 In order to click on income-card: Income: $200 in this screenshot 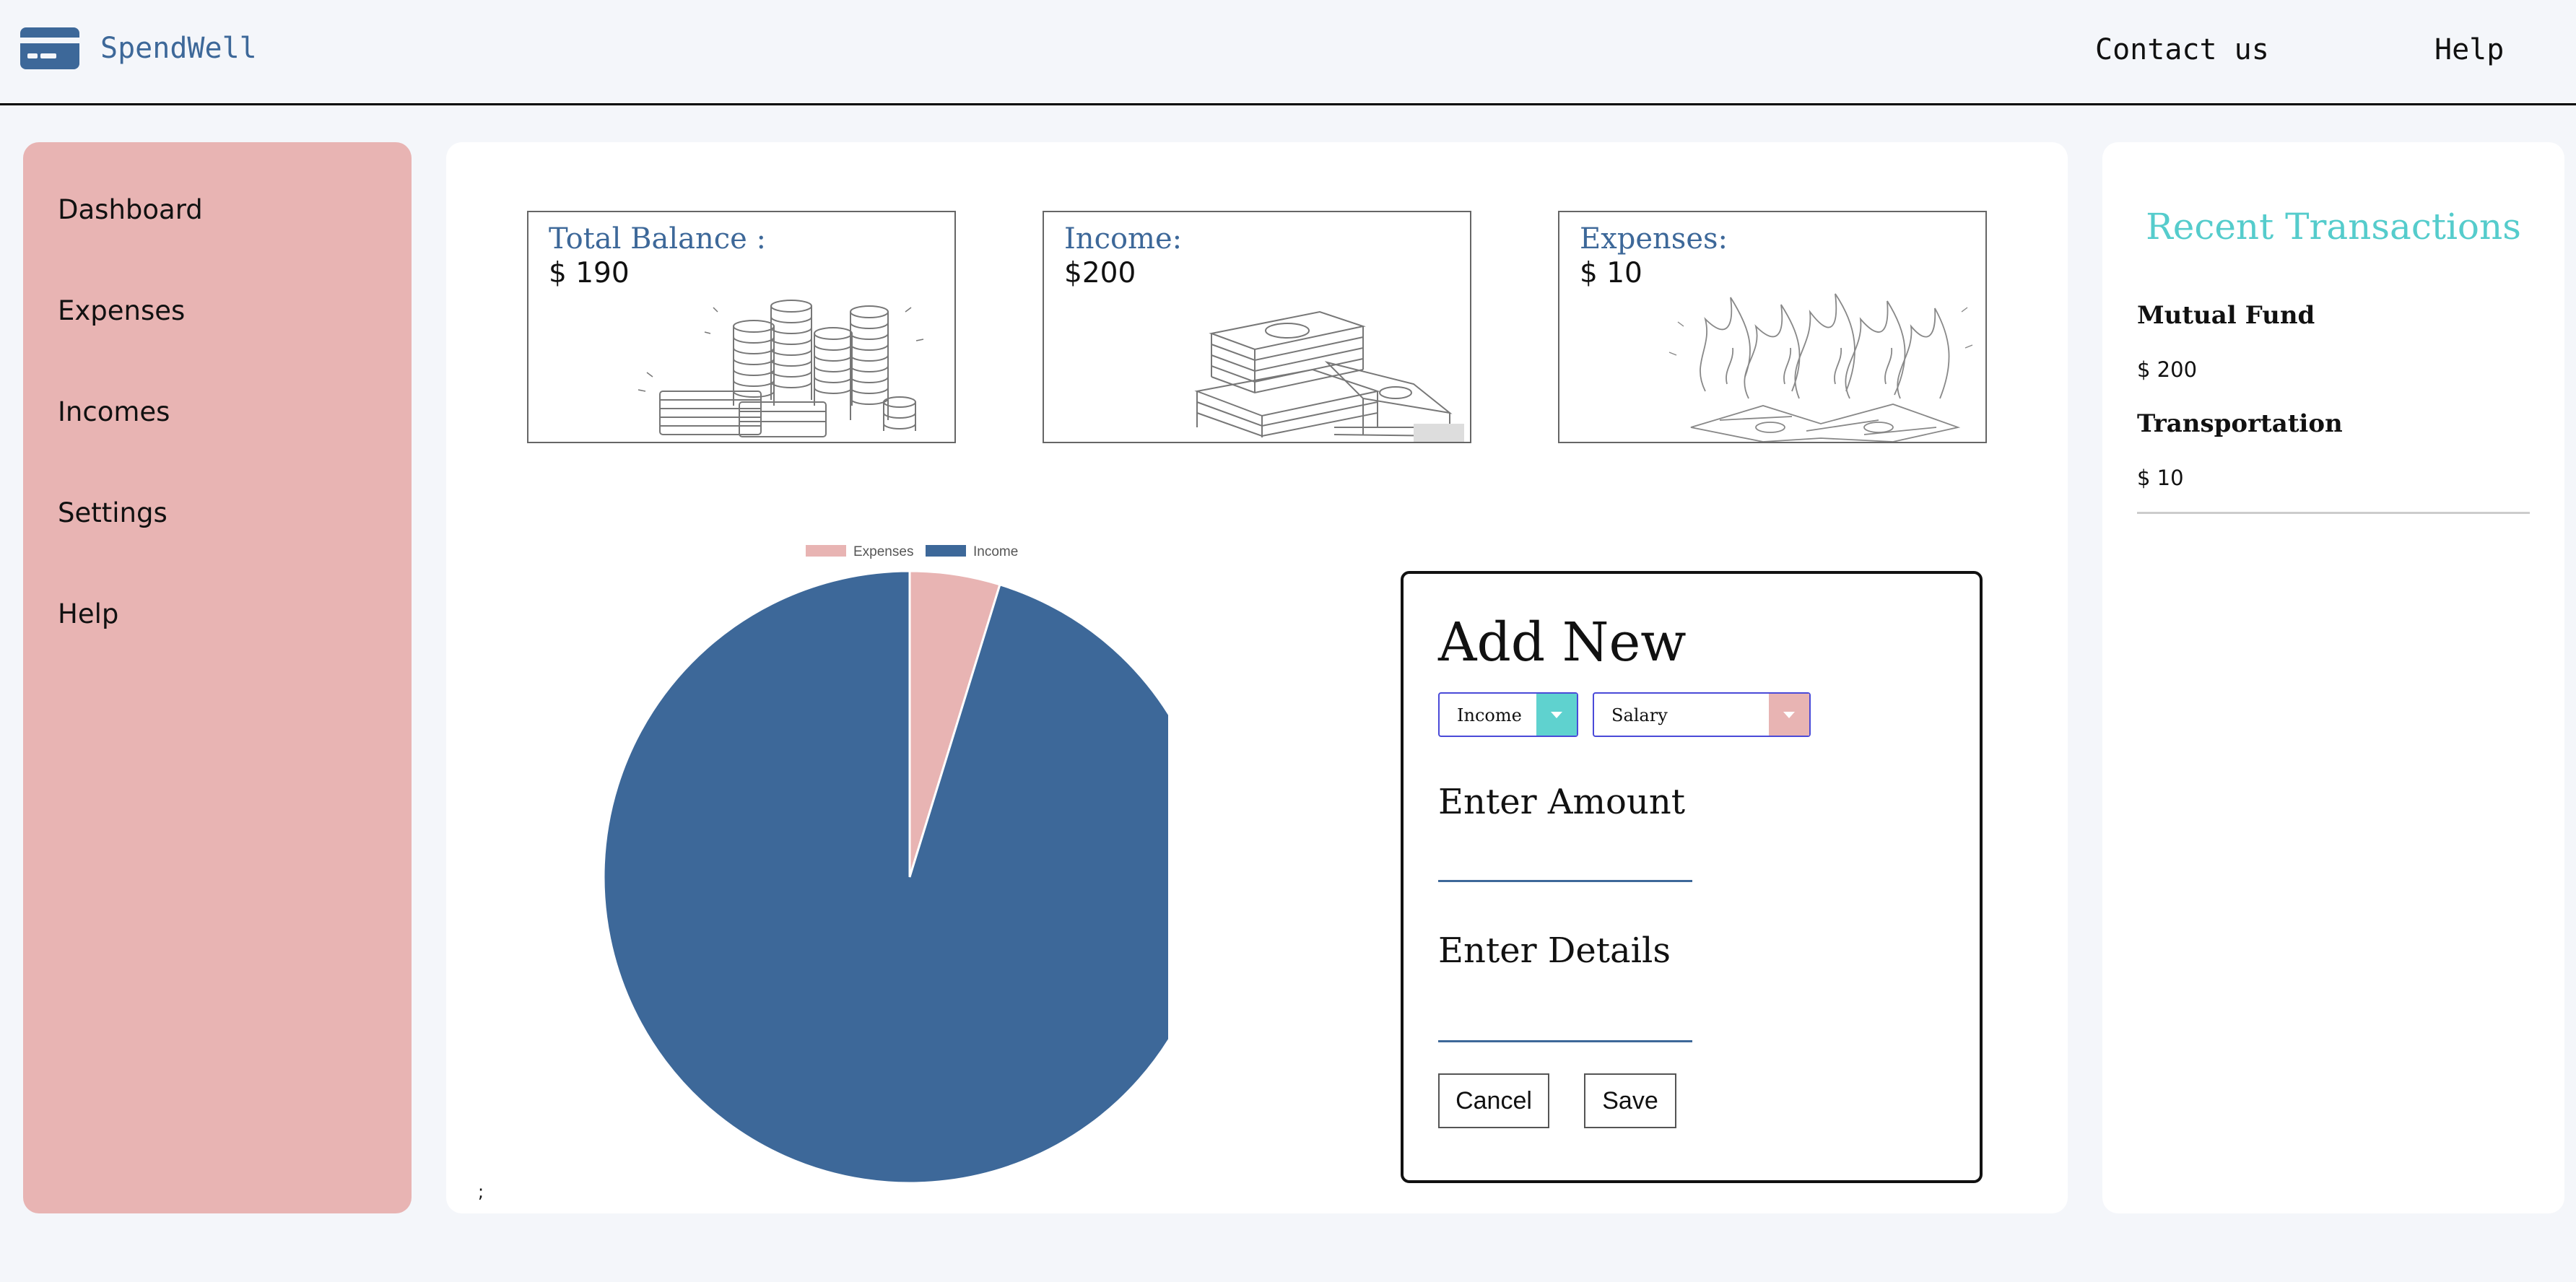, I will do `click(1257, 327)`.